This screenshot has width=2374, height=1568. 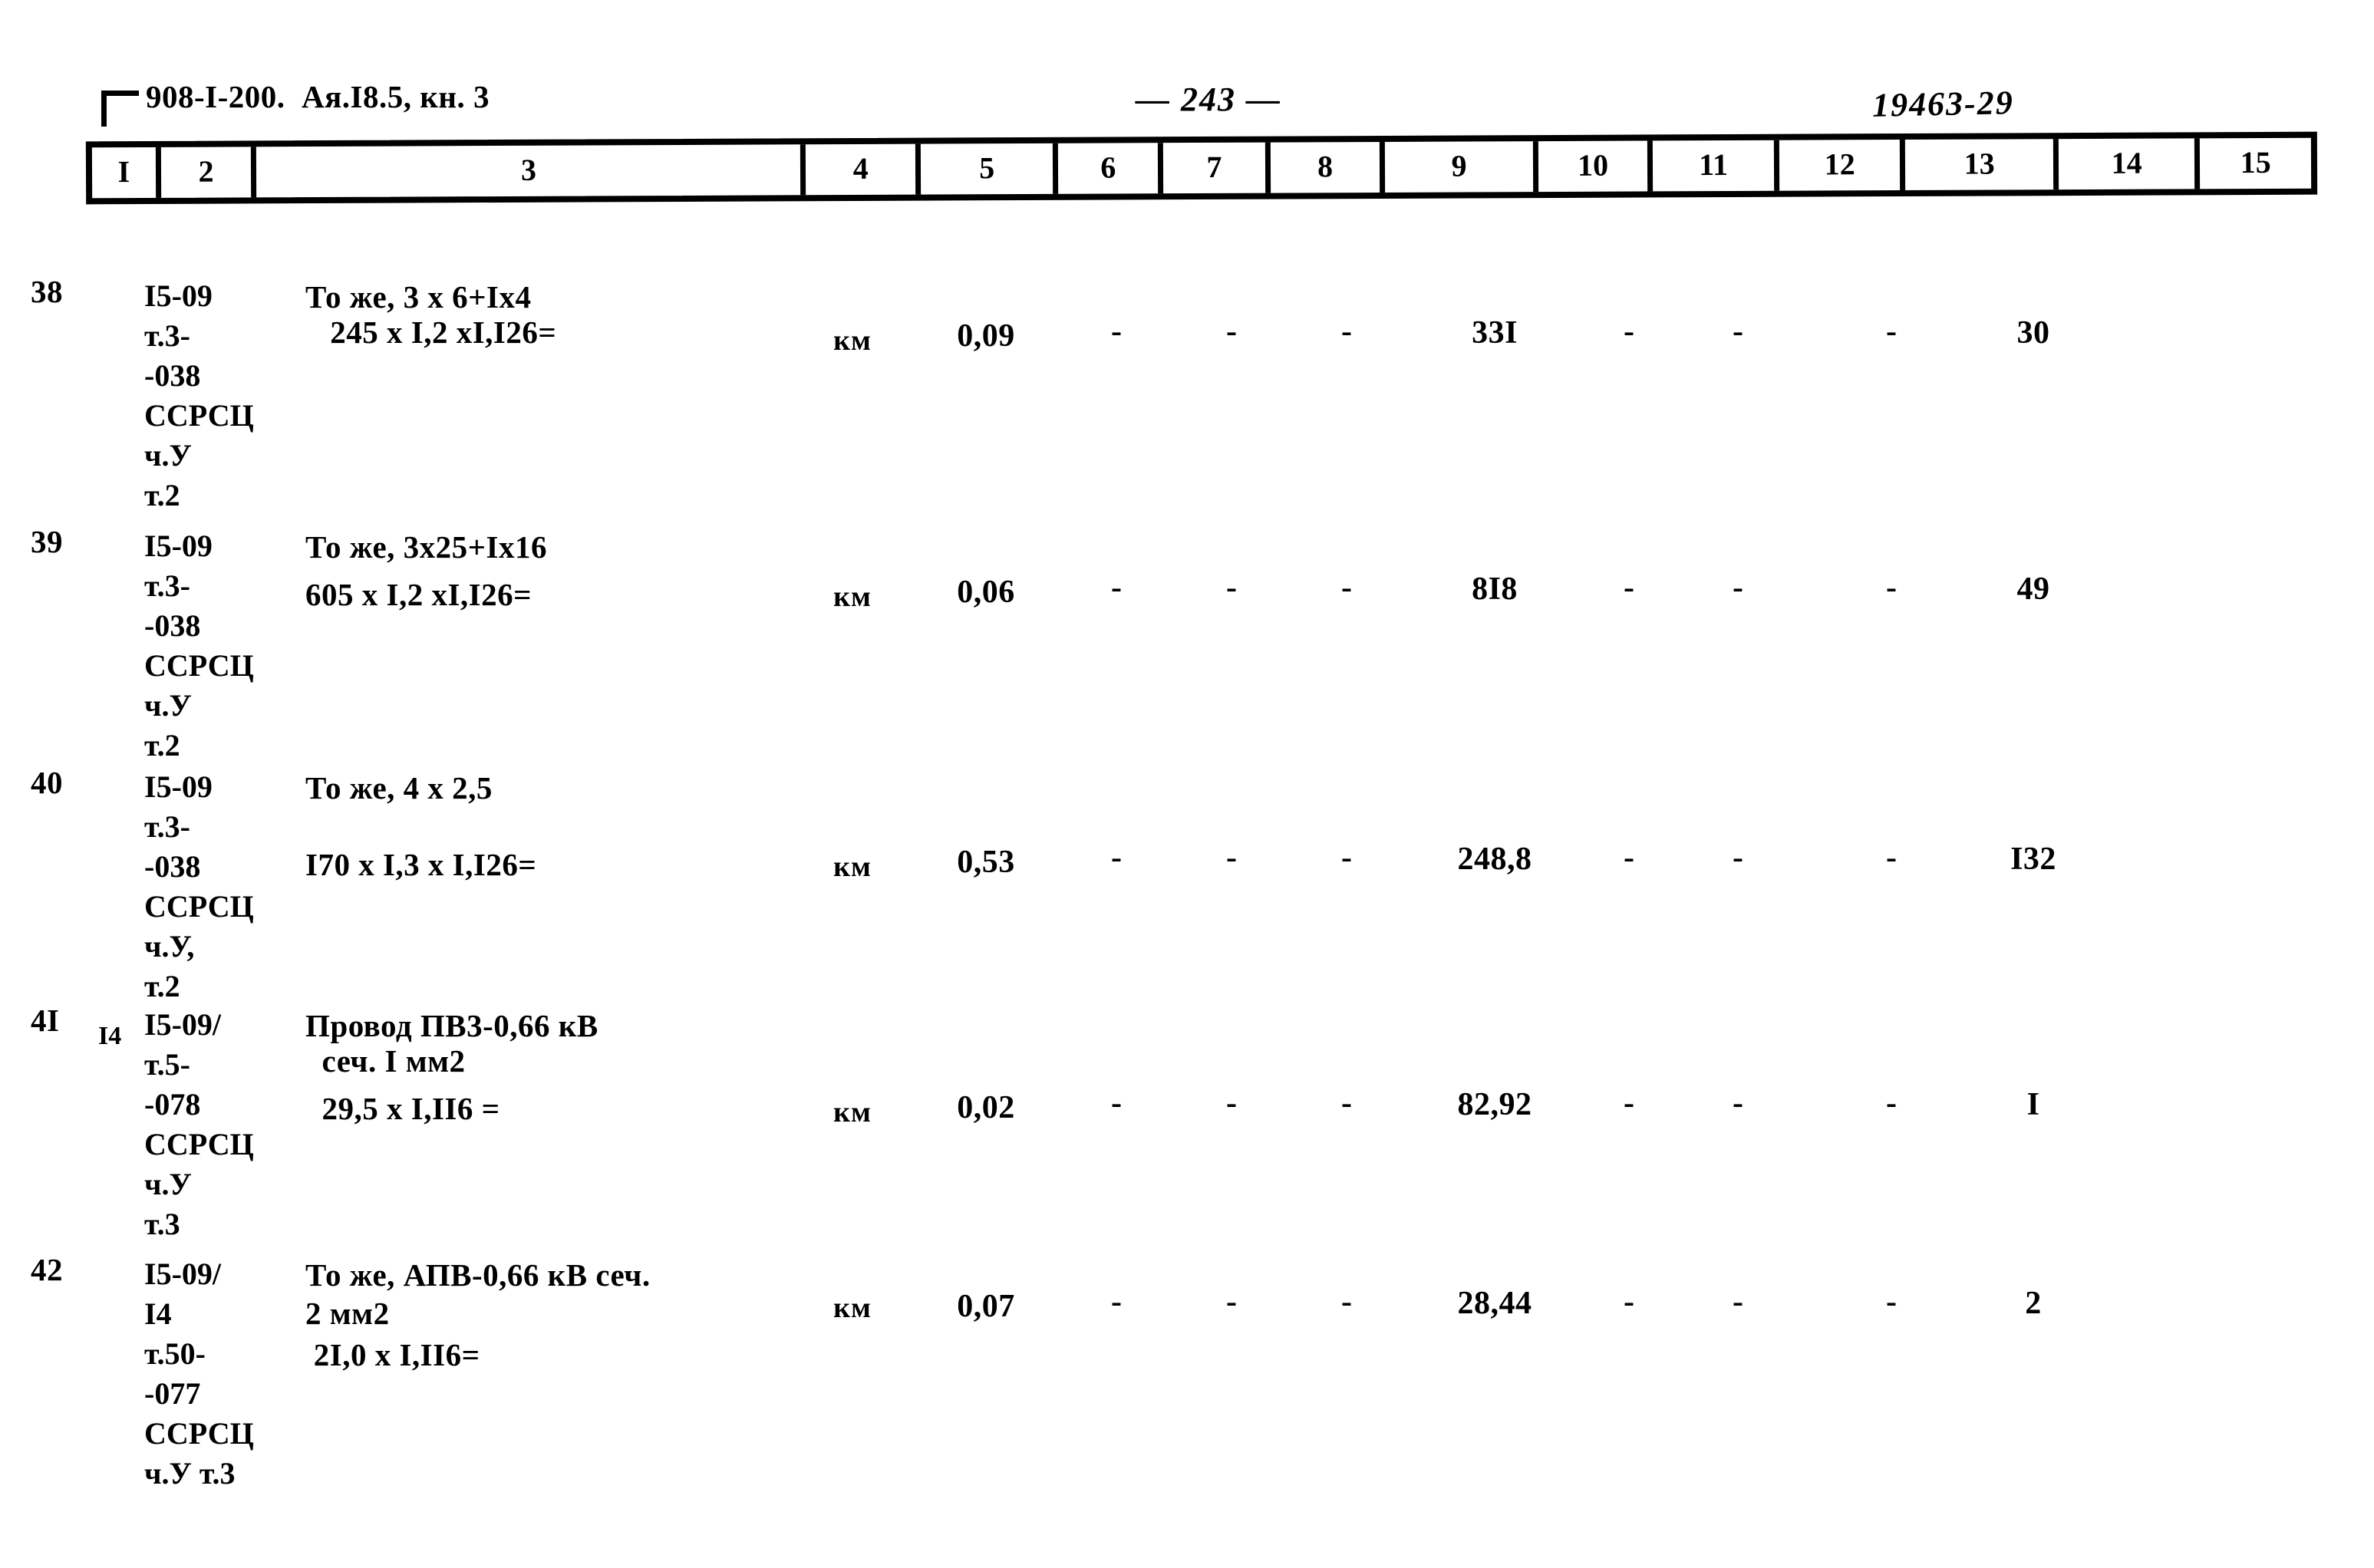 I want to click on corner-bracket-icon, so click(x=120, y=109).